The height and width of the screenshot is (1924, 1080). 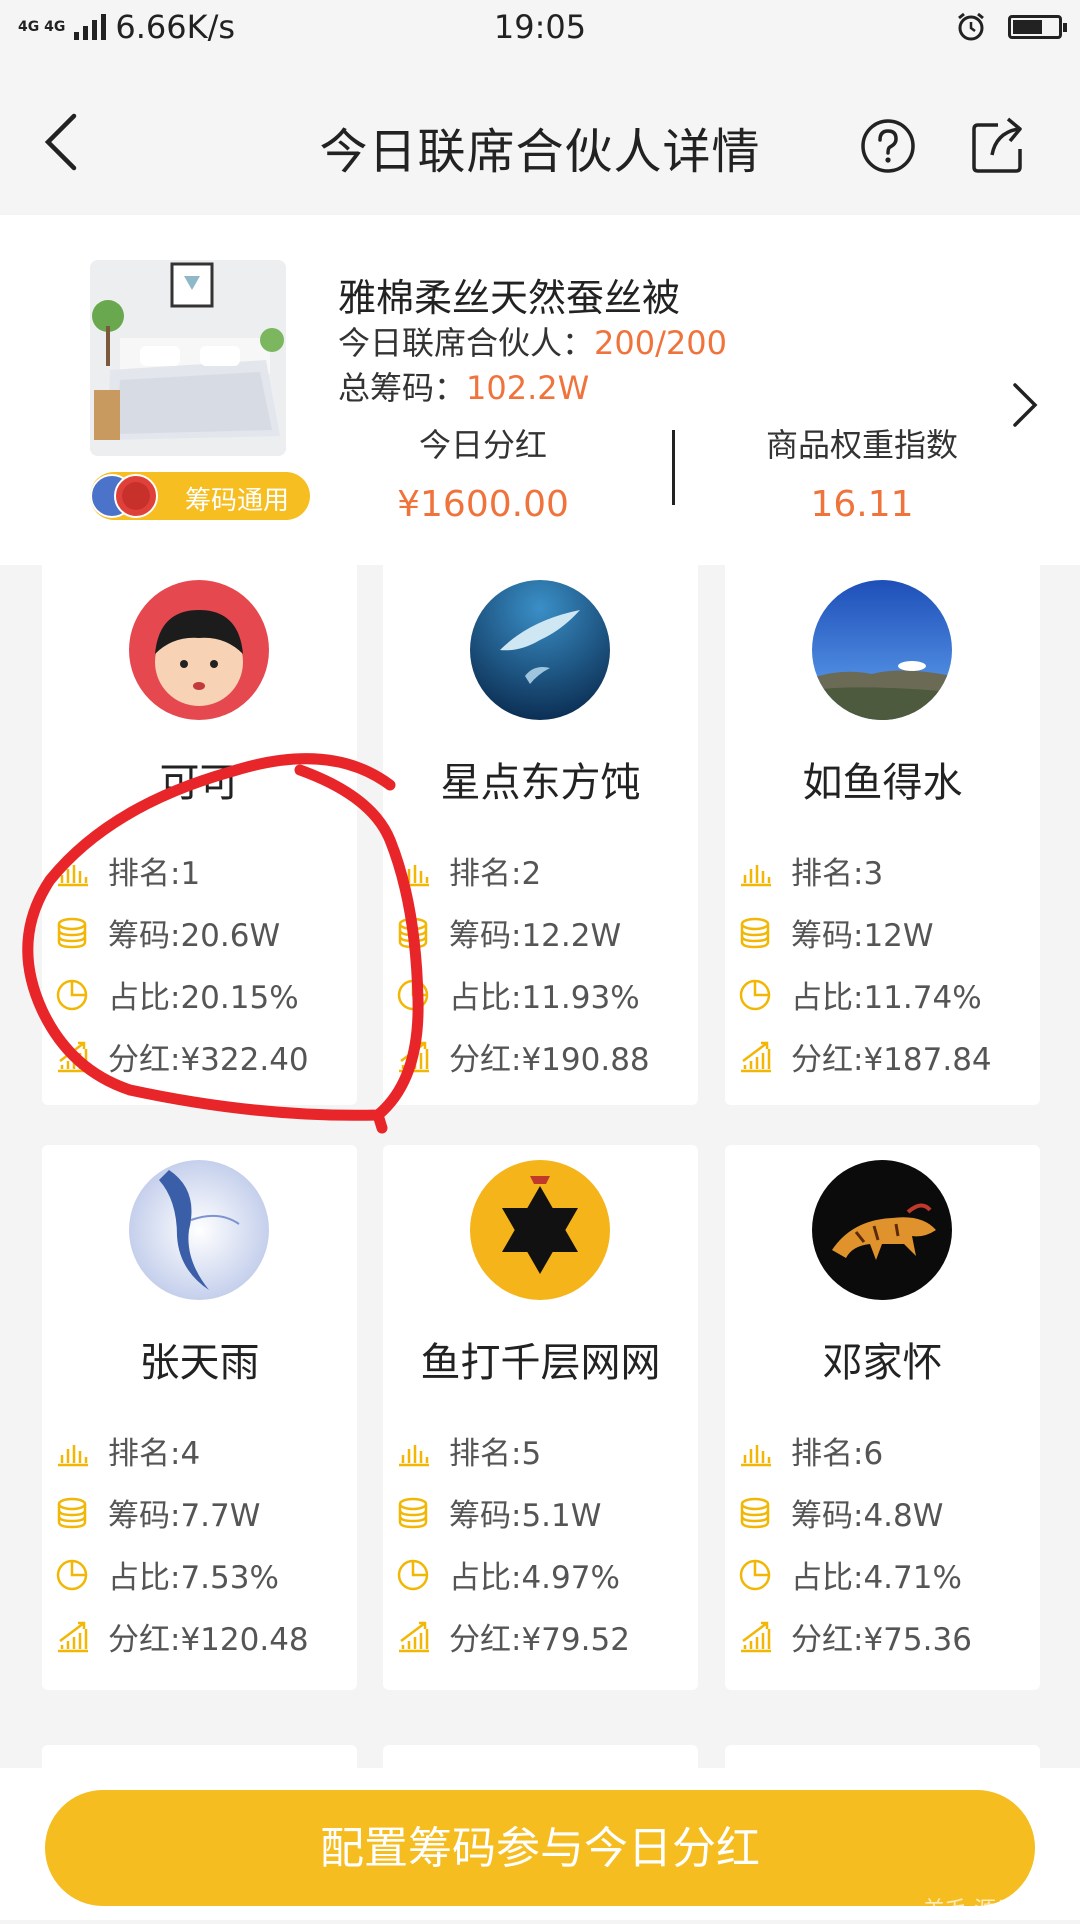 I want to click on ratio-row: 占比:11.93%, so click(x=517, y=994).